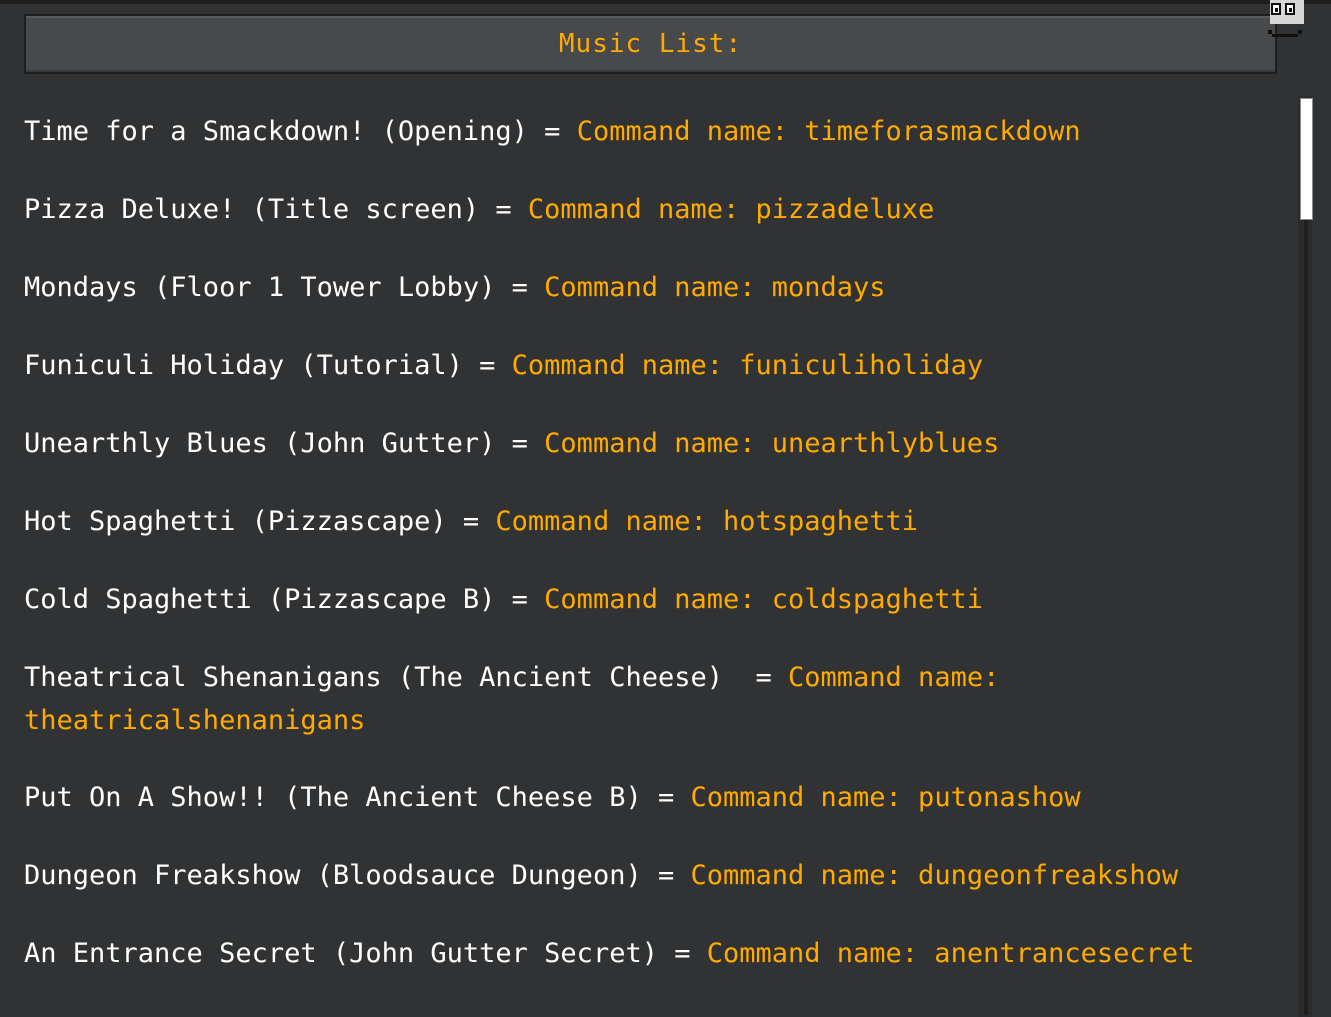 The width and height of the screenshot is (1331, 1017). Describe the element at coordinates (731, 209) in the screenshot. I see `command-name: Command name: pizzadeluxe` at that location.